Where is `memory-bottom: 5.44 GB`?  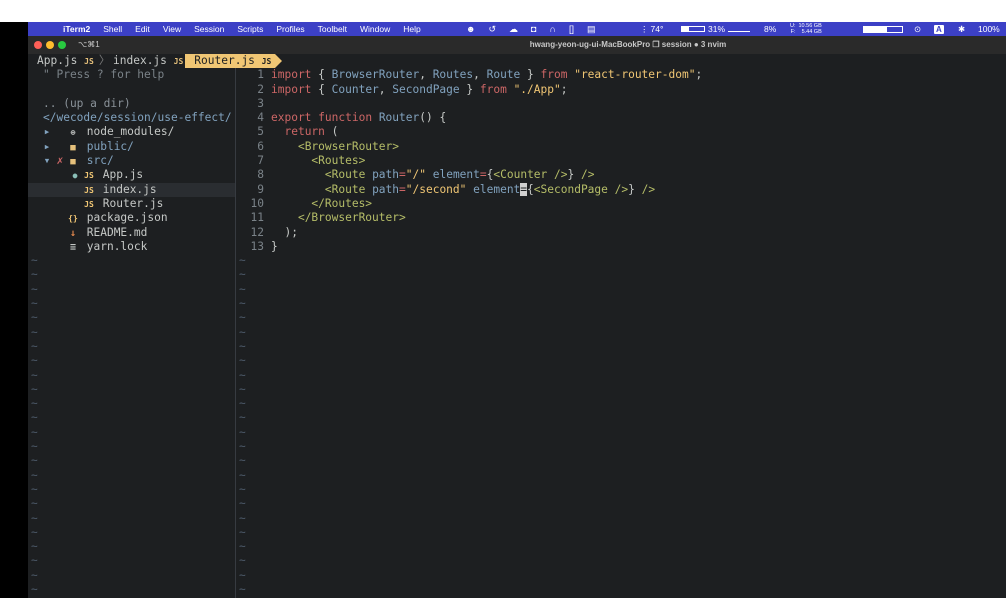 memory-bottom: 5.44 GB is located at coordinates (811, 32).